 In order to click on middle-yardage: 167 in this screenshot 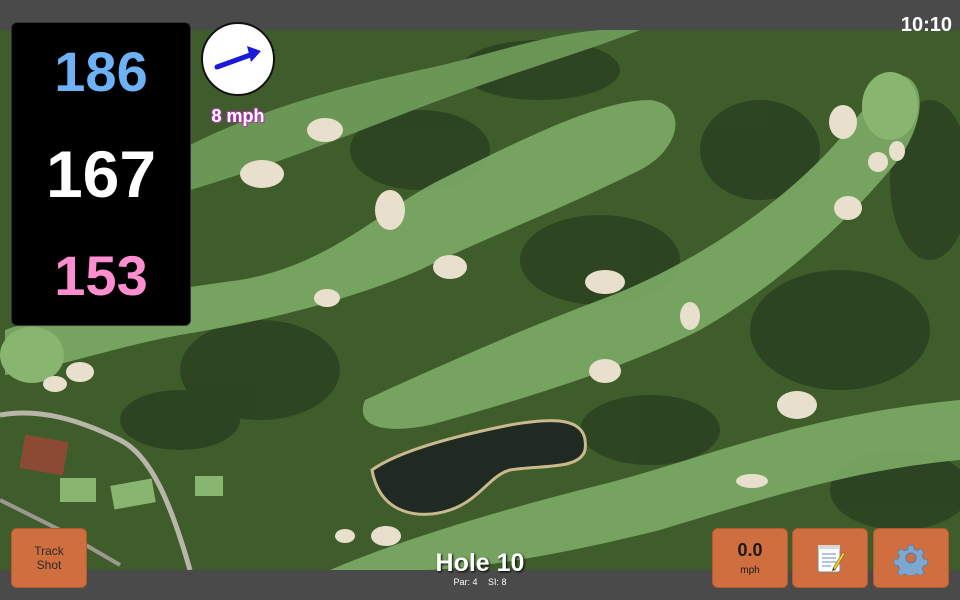, I will do `click(101, 173)`.